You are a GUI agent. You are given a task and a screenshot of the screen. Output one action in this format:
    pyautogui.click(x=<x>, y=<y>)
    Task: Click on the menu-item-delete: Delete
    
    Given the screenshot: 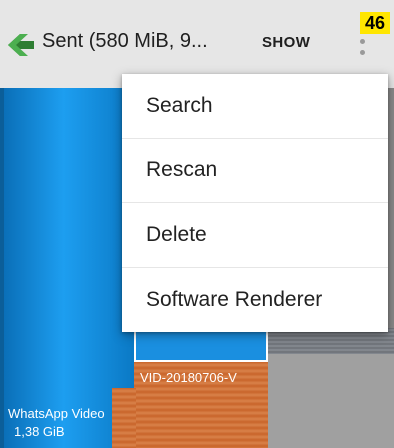 What is the action you would take?
    pyautogui.click(x=255, y=235)
    